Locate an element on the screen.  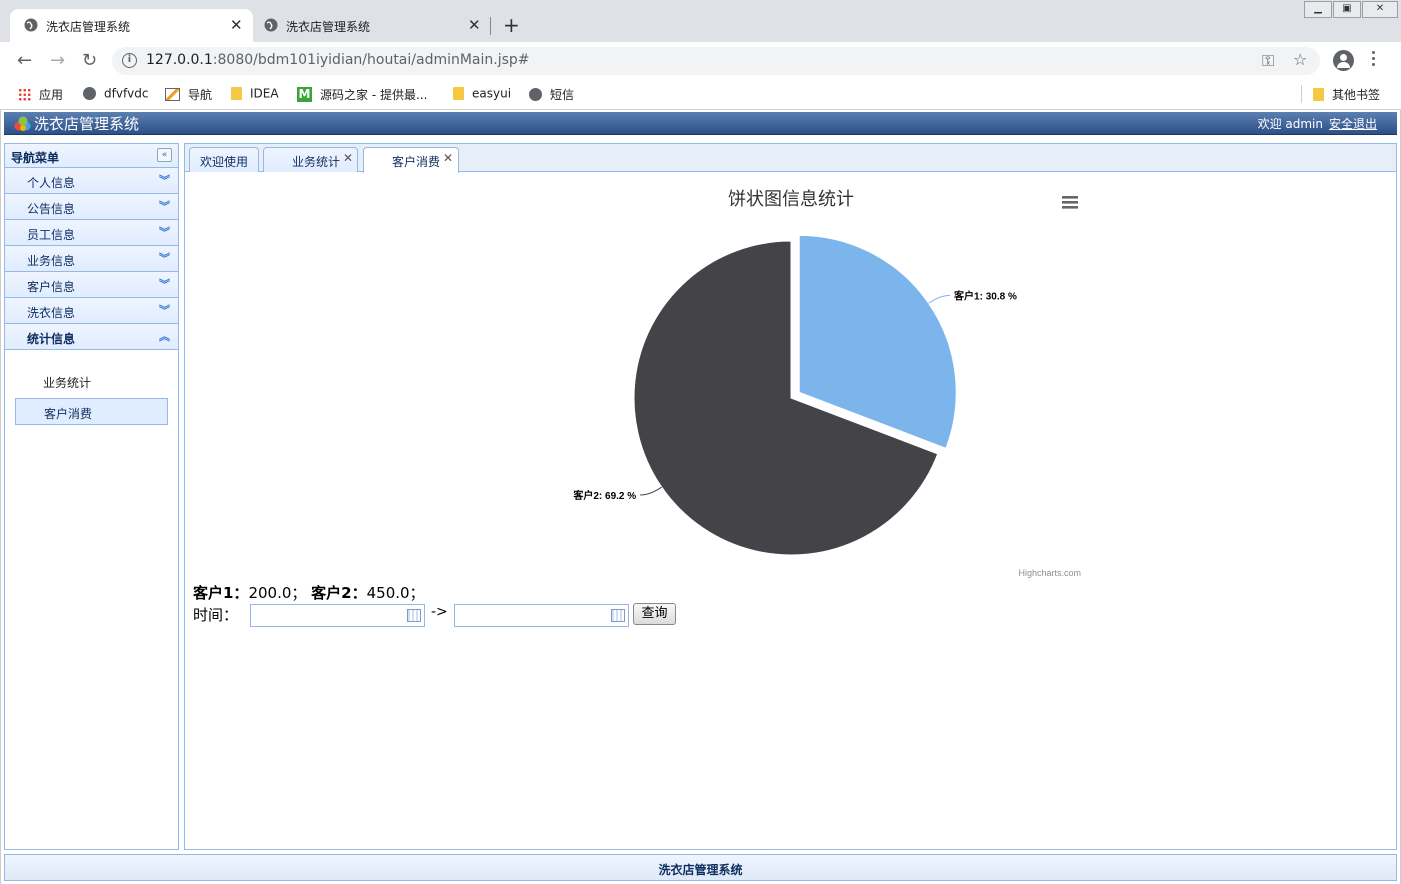
reload-icon: ↻ is located at coordinates (89, 60).